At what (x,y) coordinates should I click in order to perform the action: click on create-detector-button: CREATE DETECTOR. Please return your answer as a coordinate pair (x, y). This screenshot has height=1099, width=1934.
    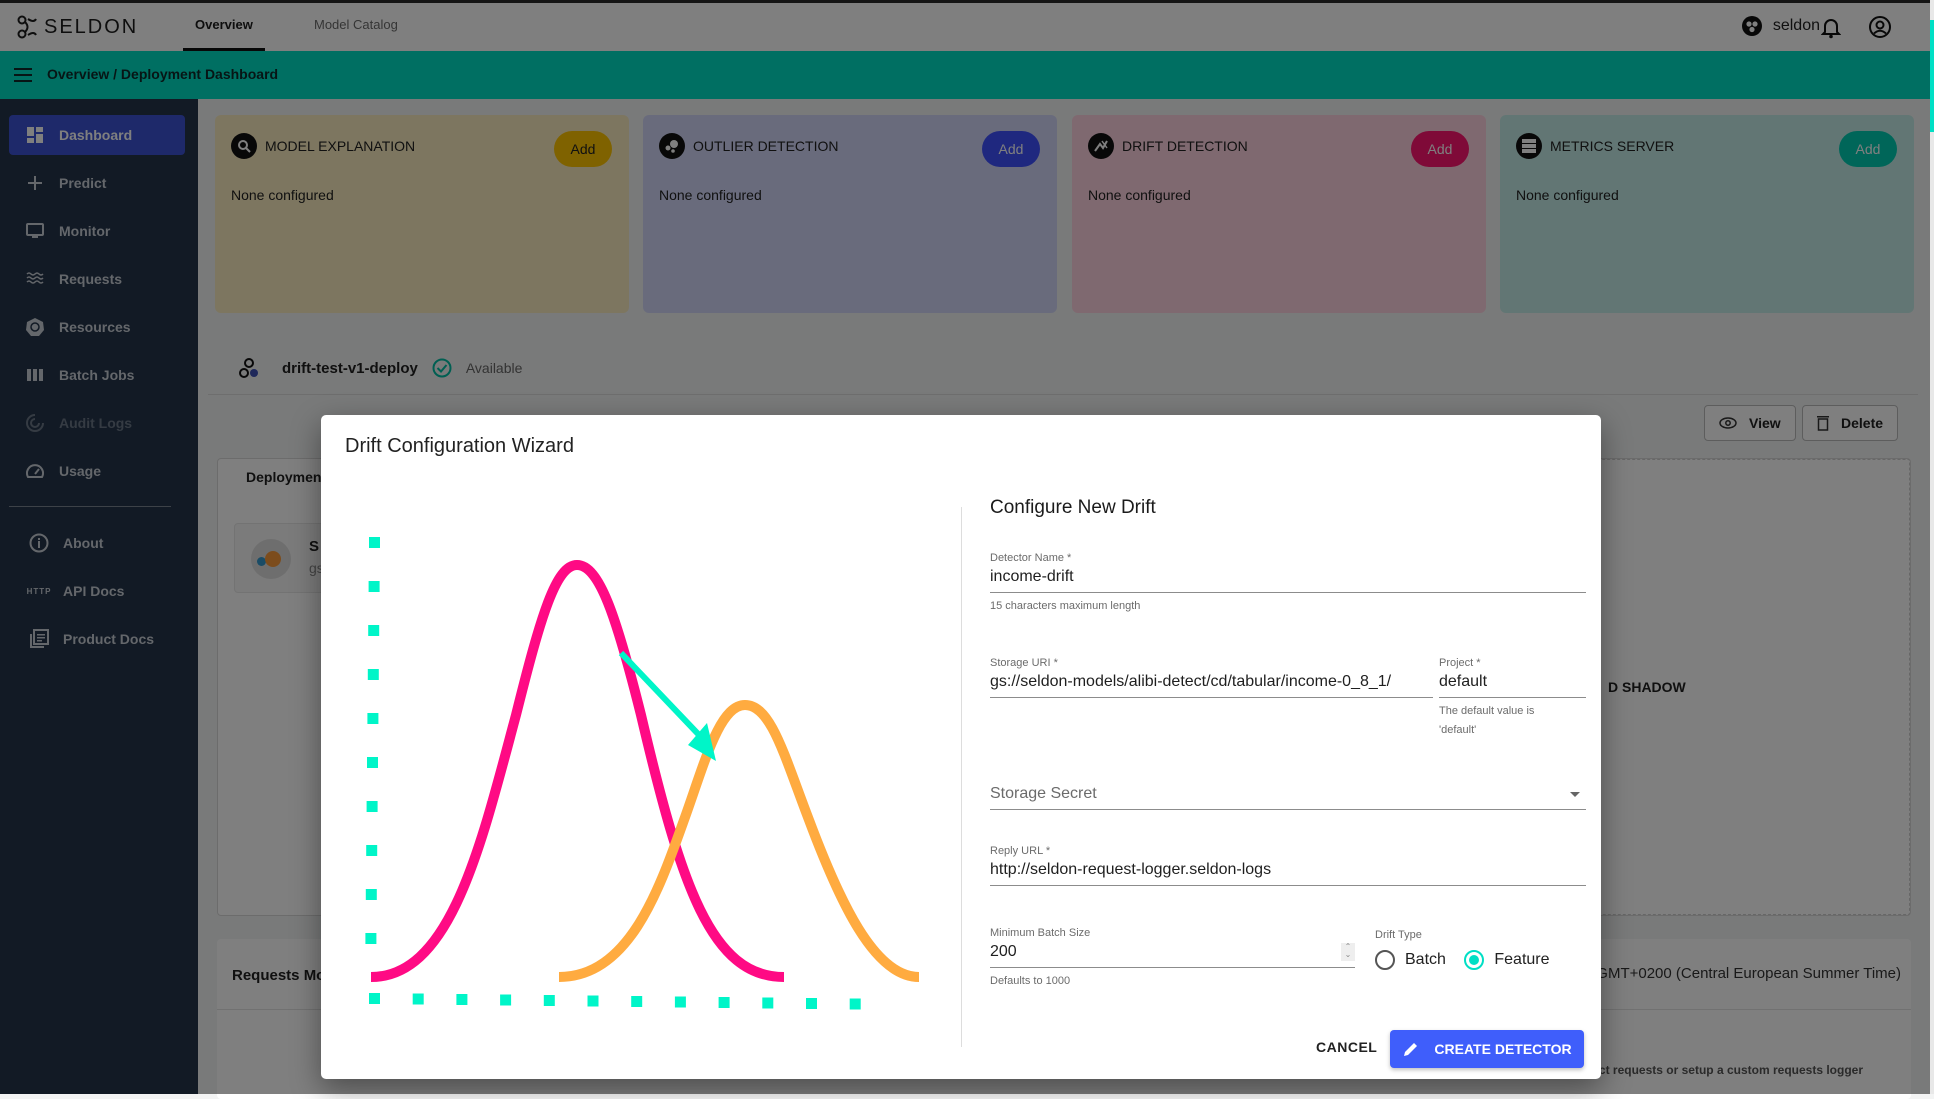
    Looking at the image, I should click on (1487, 1049).